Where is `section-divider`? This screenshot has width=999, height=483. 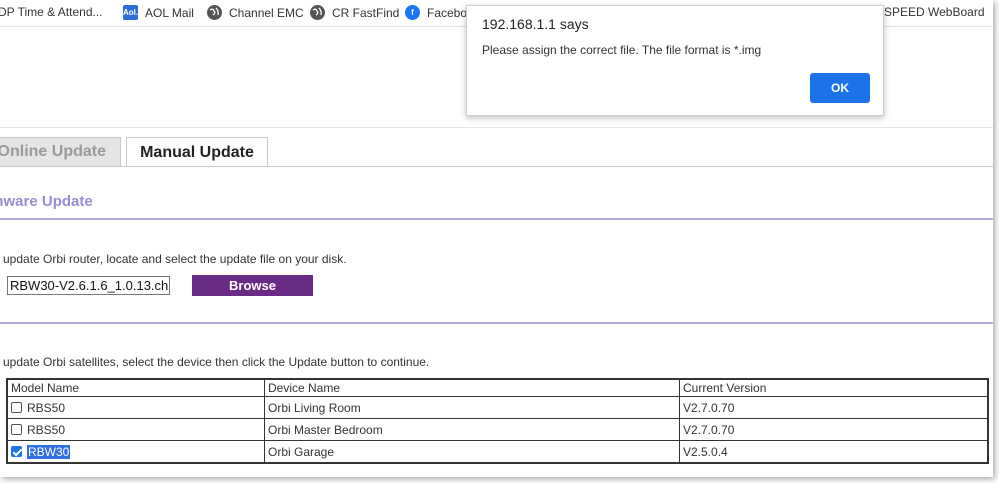
section-divider is located at coordinates (496, 219).